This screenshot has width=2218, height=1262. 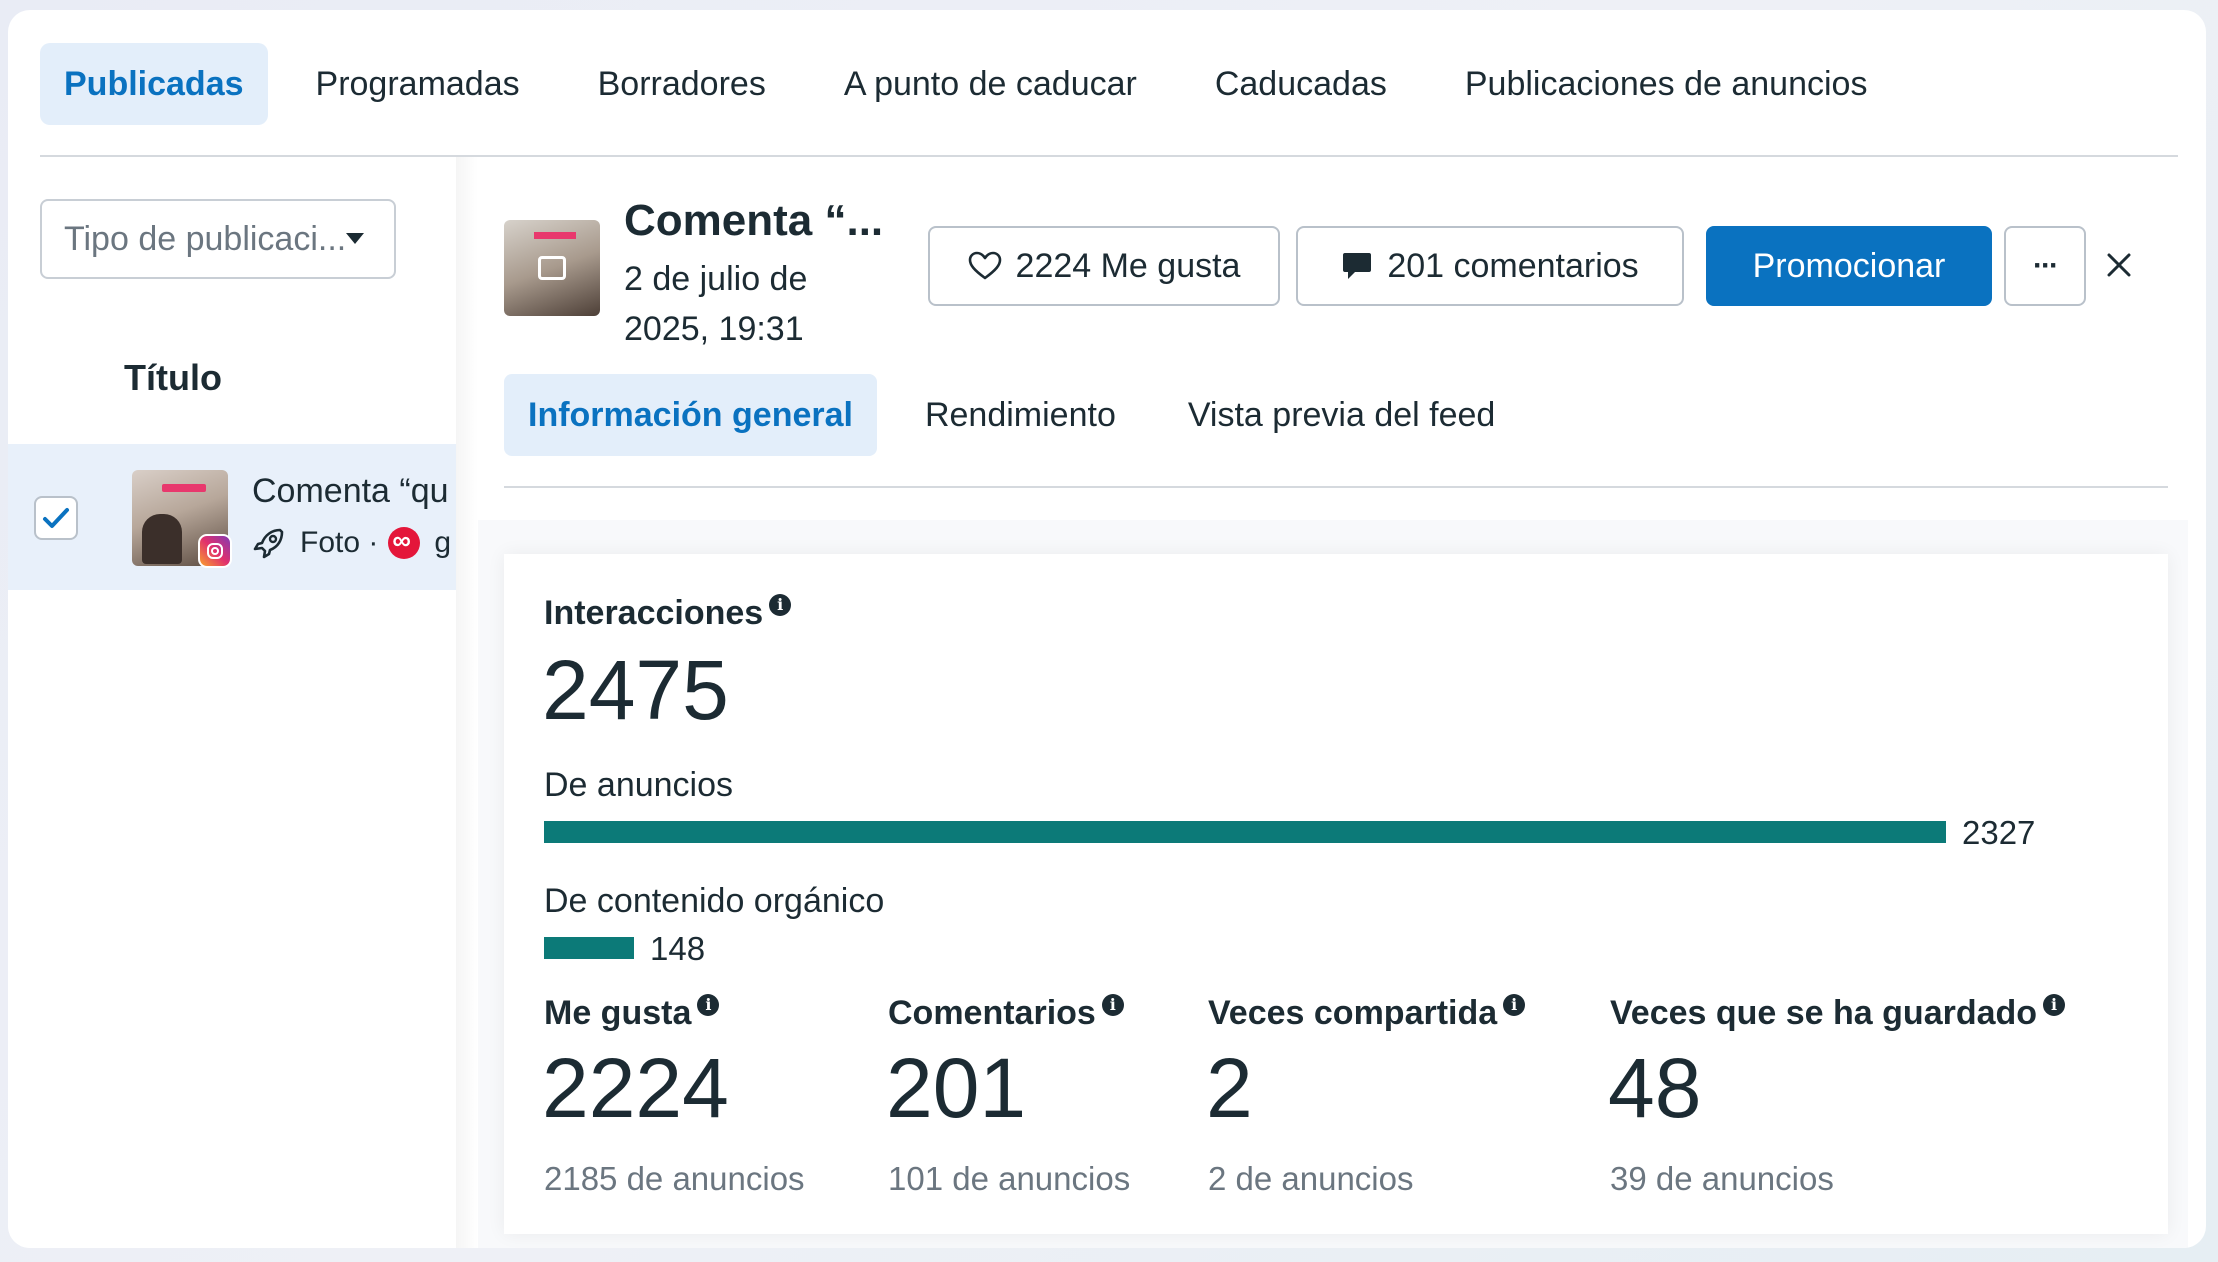 I want to click on tab-caducadas: Caducadas, so click(x=1301, y=84).